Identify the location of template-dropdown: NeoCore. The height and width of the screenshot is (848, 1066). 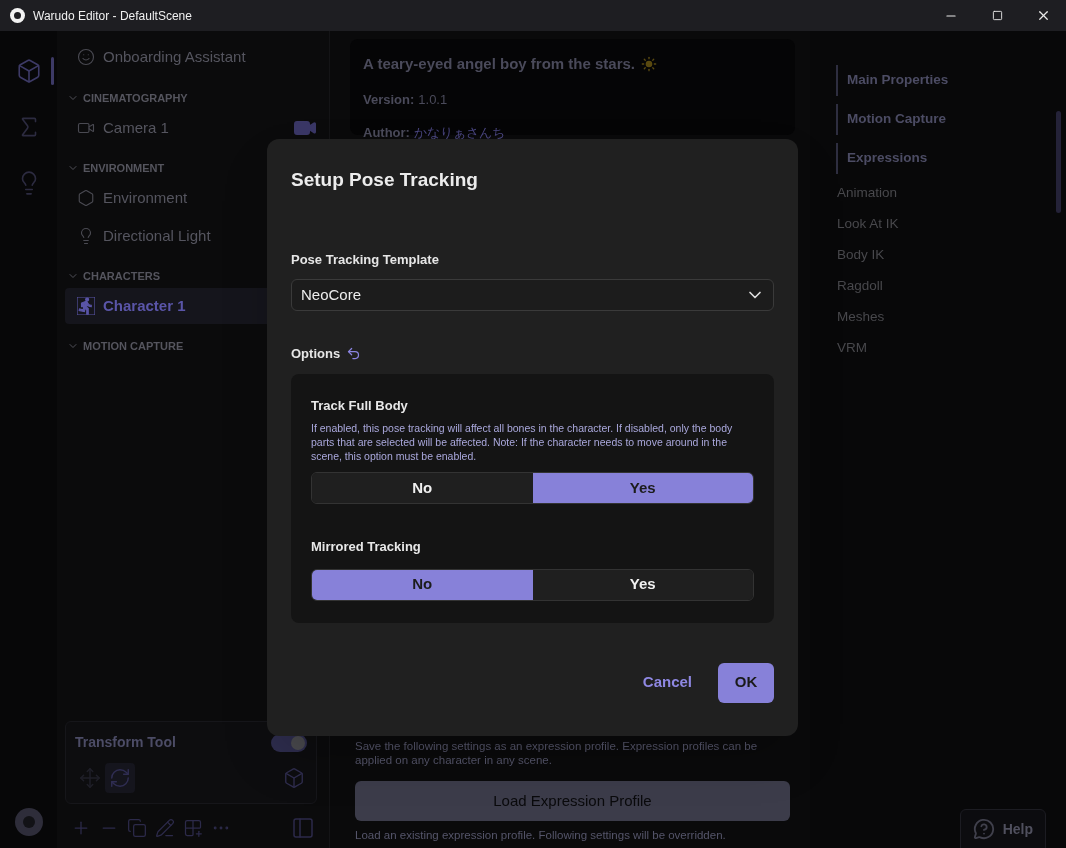
(532, 295).